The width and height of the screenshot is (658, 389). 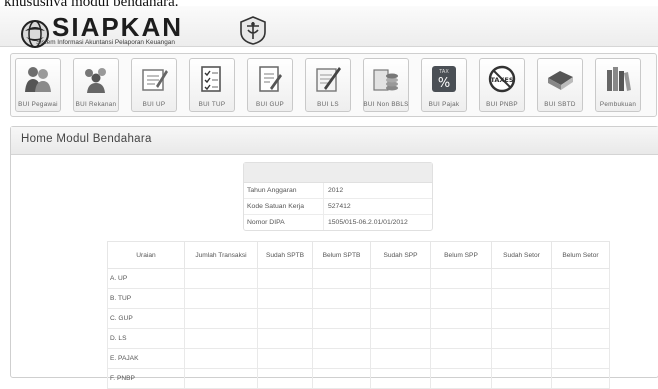 I want to click on document-pencil-icon, so click(x=270, y=79).